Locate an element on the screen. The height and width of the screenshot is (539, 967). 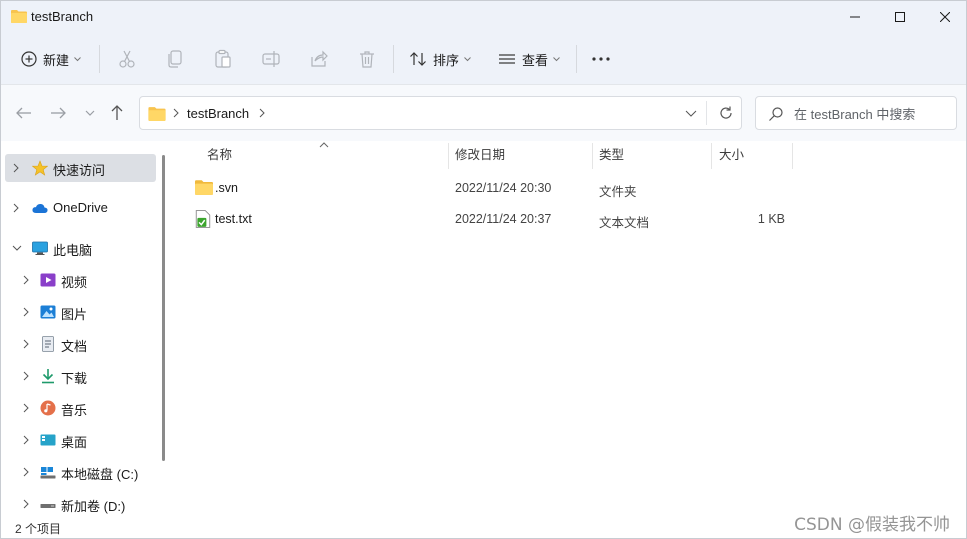
sidebar-item-downloads: 下载 is located at coordinates (80, 376).